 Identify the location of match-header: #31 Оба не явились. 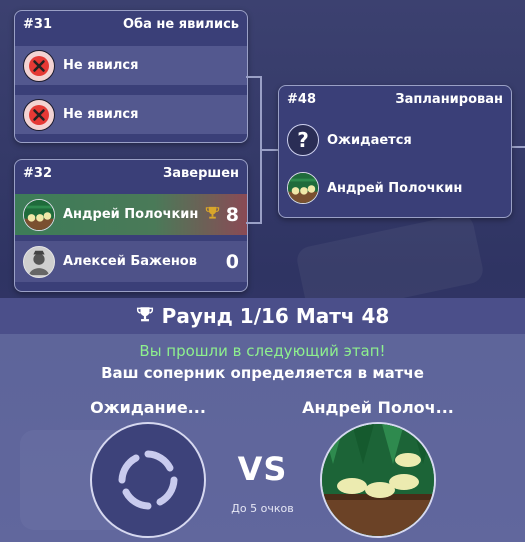
(131, 24).